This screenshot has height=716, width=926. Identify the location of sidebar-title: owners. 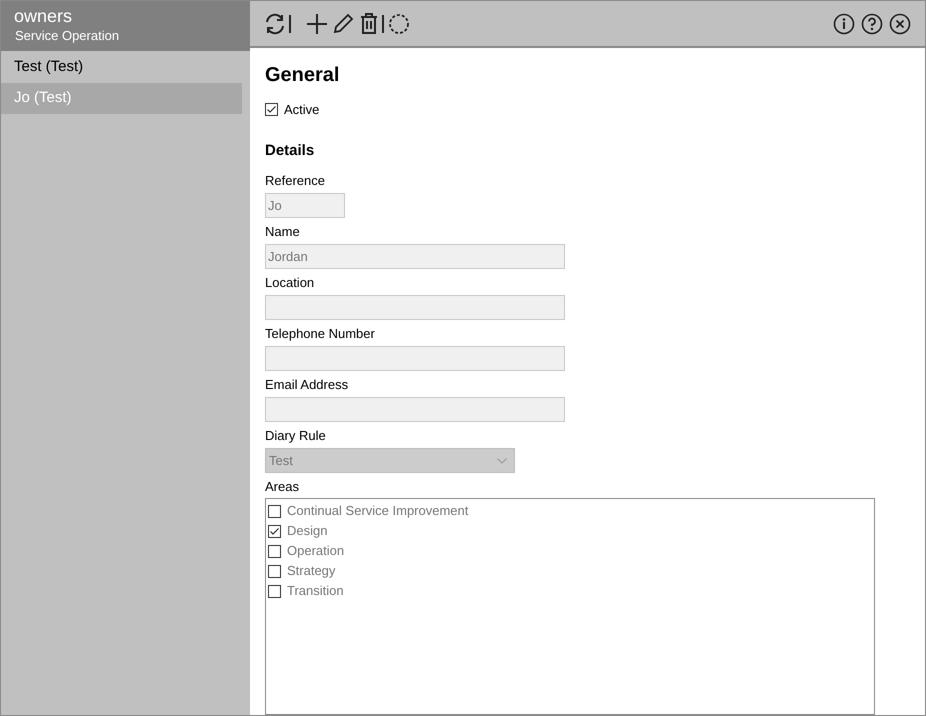
(44, 16).